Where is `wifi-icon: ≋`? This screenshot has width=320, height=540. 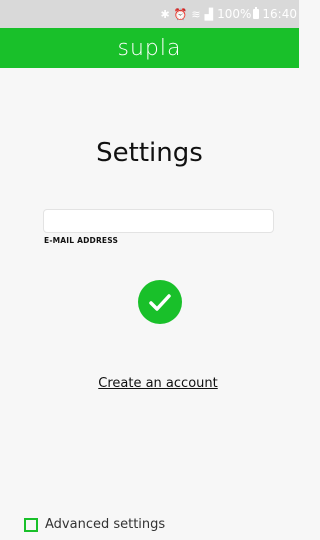 wifi-icon: ≋ is located at coordinates (196, 14).